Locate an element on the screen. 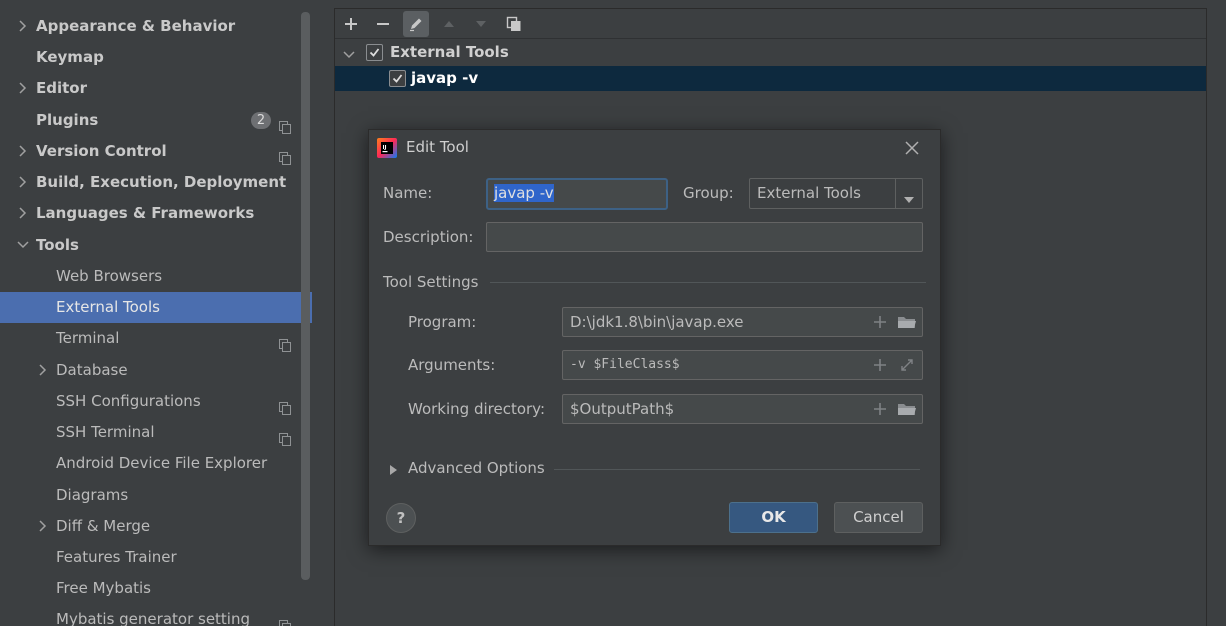 The image size is (1226, 626). sidebar-item-diff-merge: Diff & Merge is located at coordinates (156, 526).